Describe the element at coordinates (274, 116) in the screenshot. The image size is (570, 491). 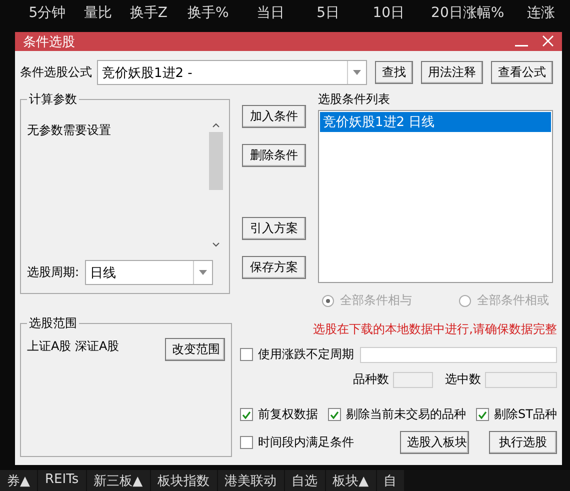
I see `condition-button: 加入条件` at that location.